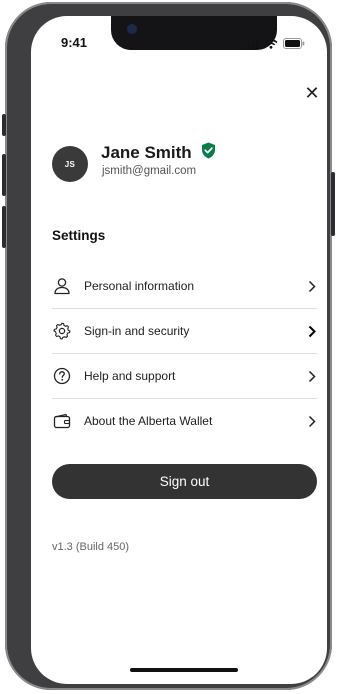  Describe the element at coordinates (91, 547) in the screenshot. I see `version-label: v1.3 (Build 450)` at that location.